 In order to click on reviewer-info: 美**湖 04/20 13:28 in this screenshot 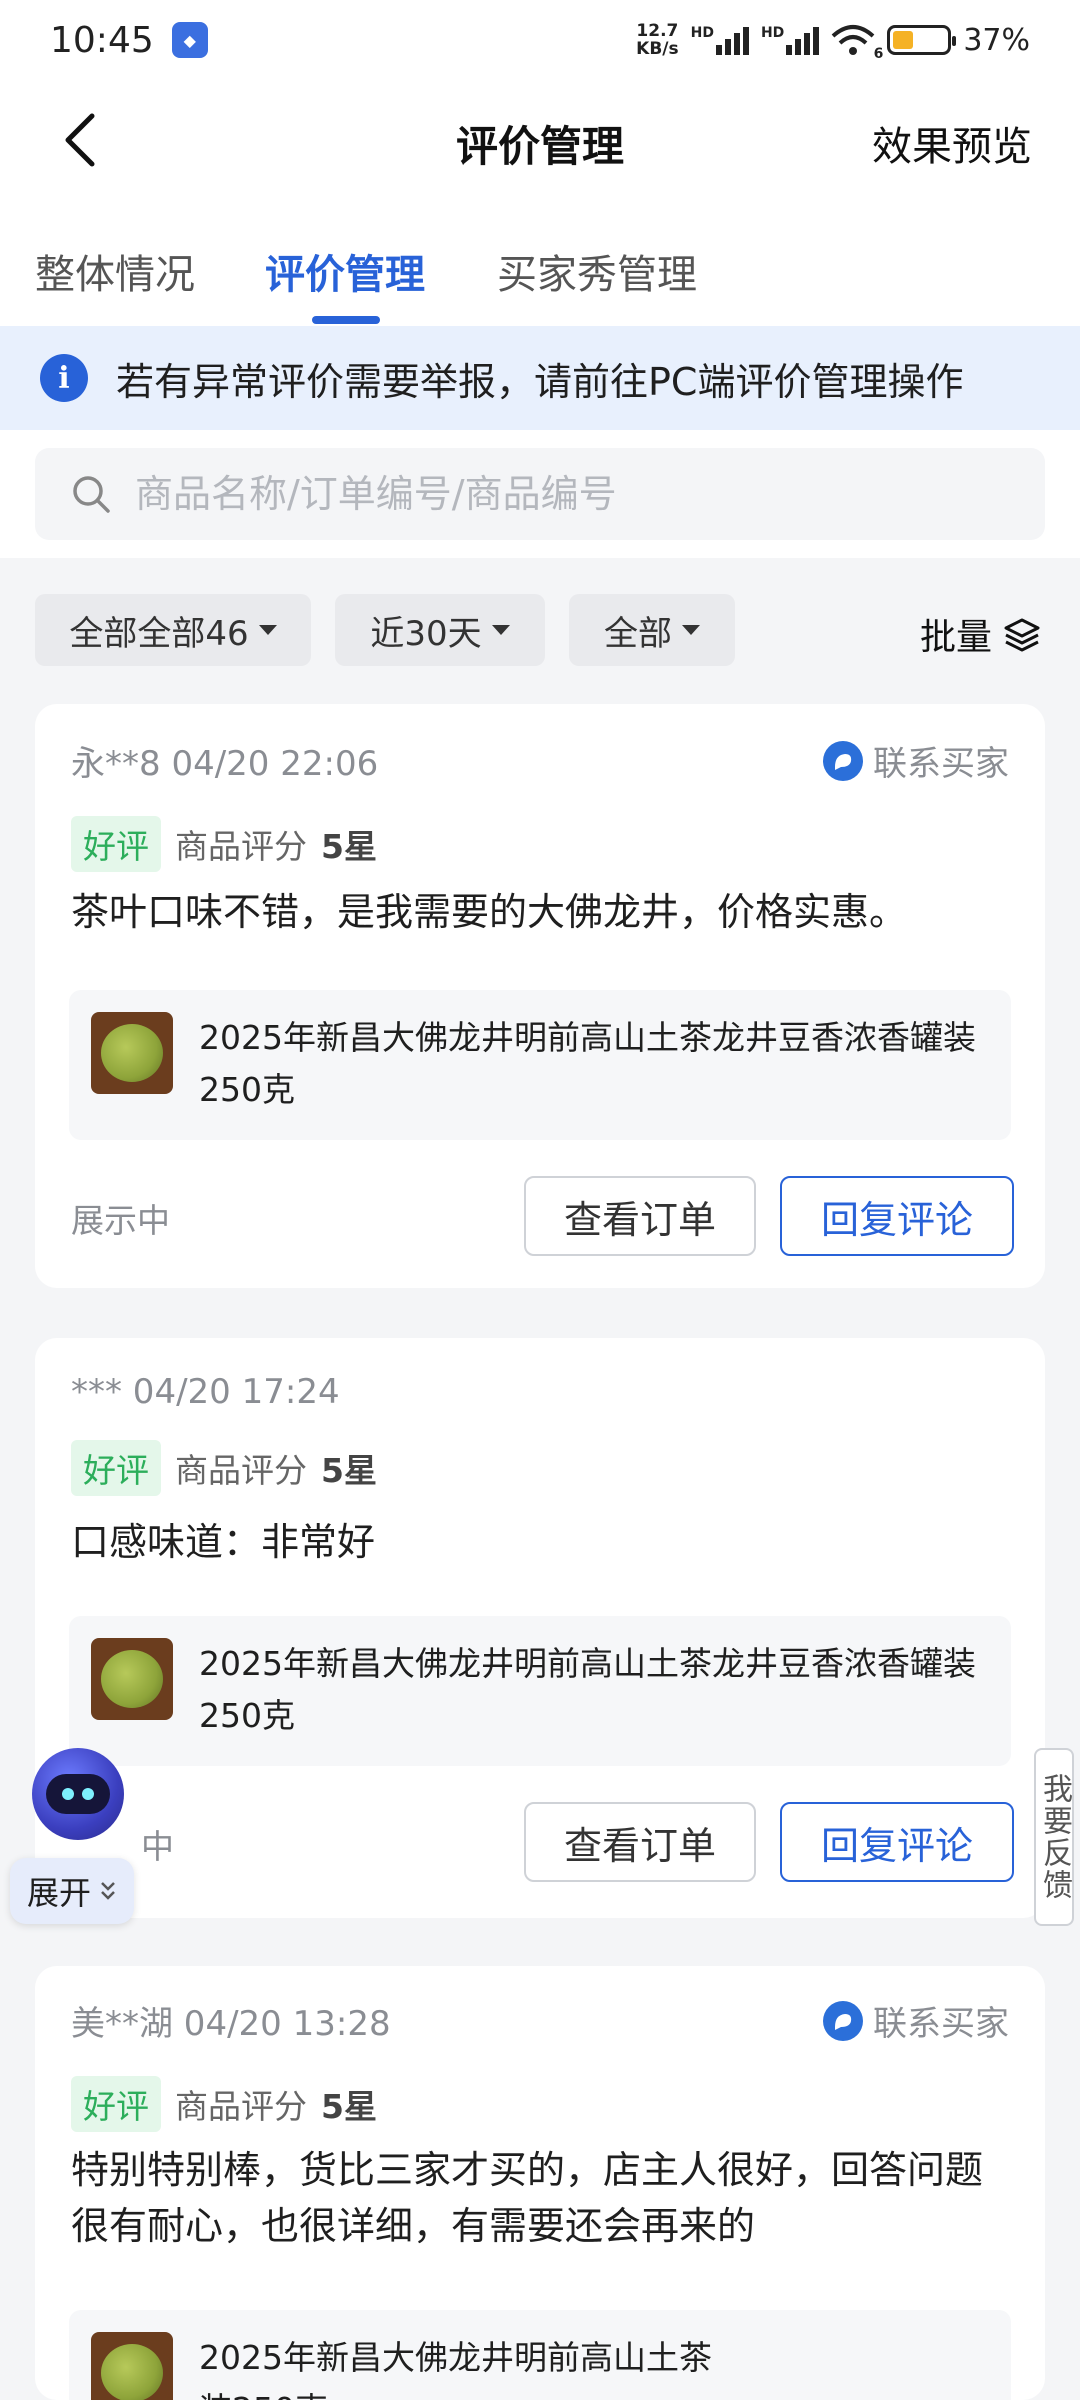, I will do `click(231, 2024)`.